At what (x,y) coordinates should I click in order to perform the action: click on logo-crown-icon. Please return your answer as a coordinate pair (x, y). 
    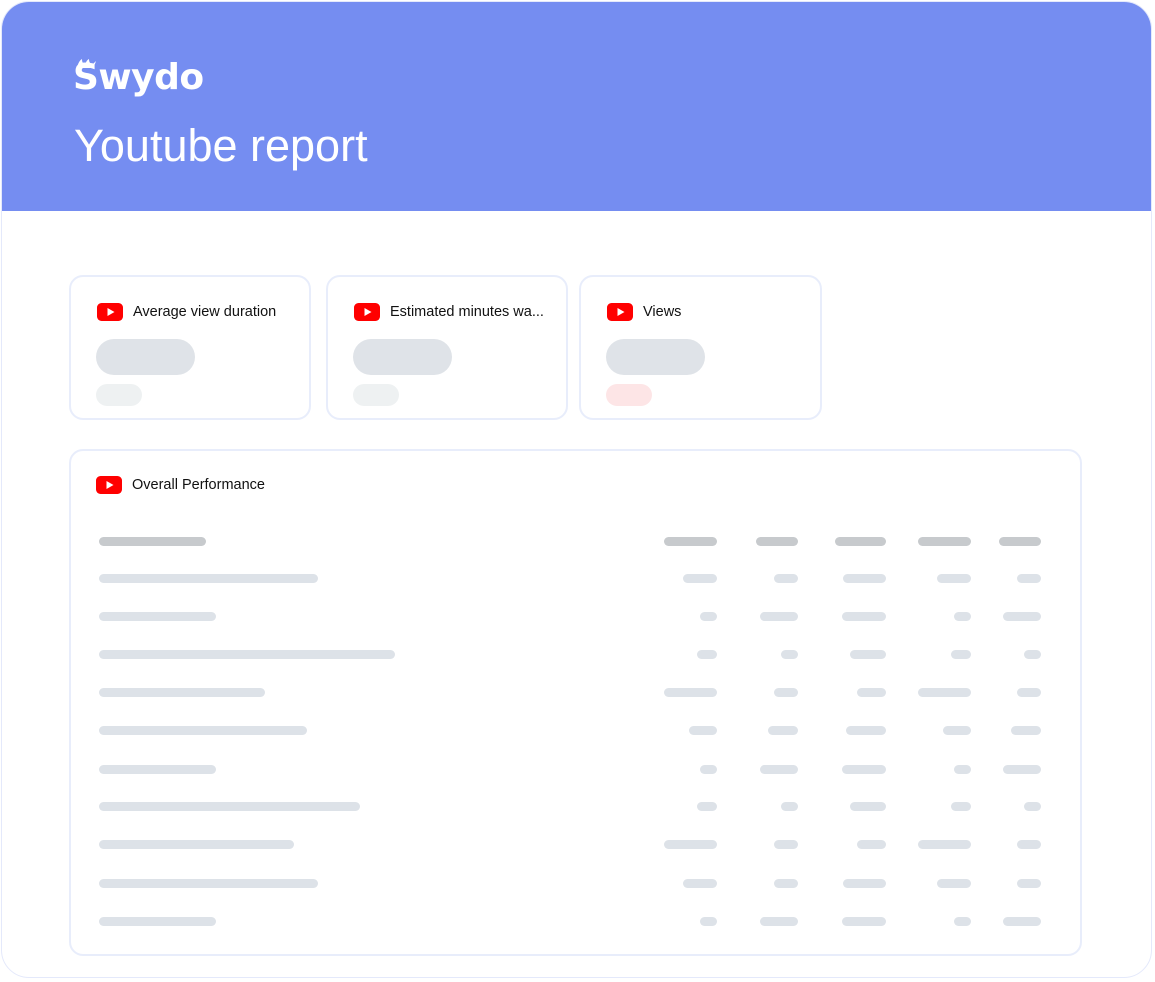
    Looking at the image, I should click on (86, 63).